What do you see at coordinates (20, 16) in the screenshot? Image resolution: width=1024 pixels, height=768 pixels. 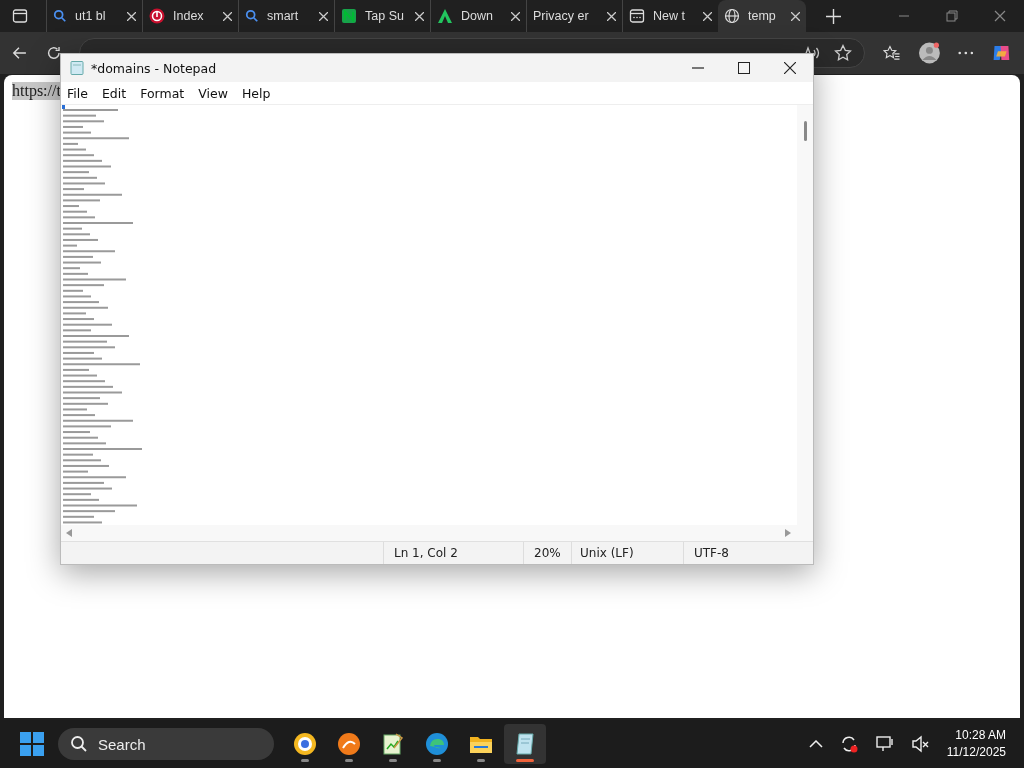 I see `tab-actions-icon` at bounding box center [20, 16].